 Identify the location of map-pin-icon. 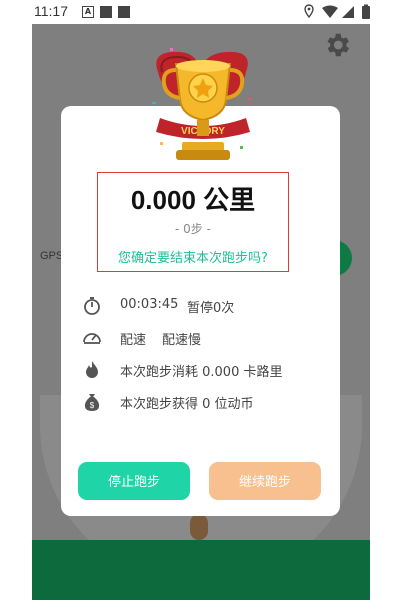
(199, 527).